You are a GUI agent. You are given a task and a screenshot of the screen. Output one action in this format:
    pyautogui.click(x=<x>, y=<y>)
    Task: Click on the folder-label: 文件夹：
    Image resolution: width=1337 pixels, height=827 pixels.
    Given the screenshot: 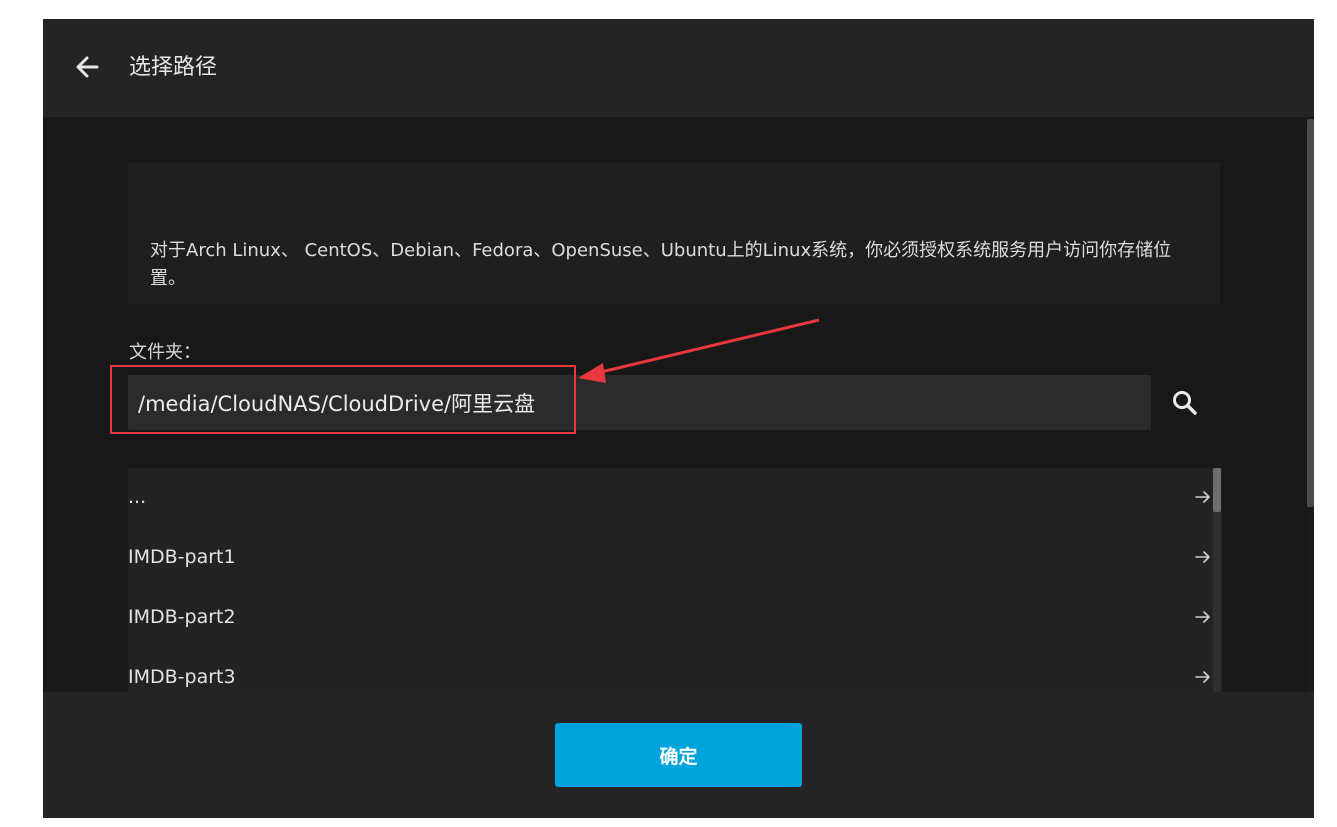 What is the action you would take?
    pyautogui.click(x=165, y=352)
    